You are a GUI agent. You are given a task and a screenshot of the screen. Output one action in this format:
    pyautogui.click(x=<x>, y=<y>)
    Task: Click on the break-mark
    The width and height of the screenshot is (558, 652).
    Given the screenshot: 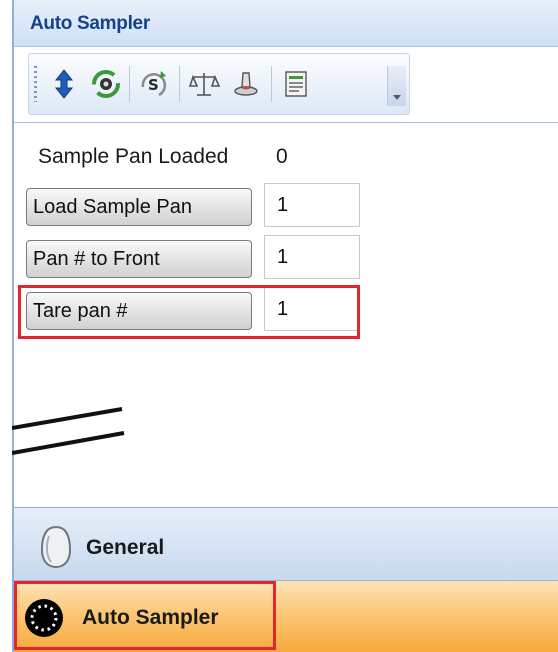 What is the action you would take?
    pyautogui.click(x=68, y=431)
    